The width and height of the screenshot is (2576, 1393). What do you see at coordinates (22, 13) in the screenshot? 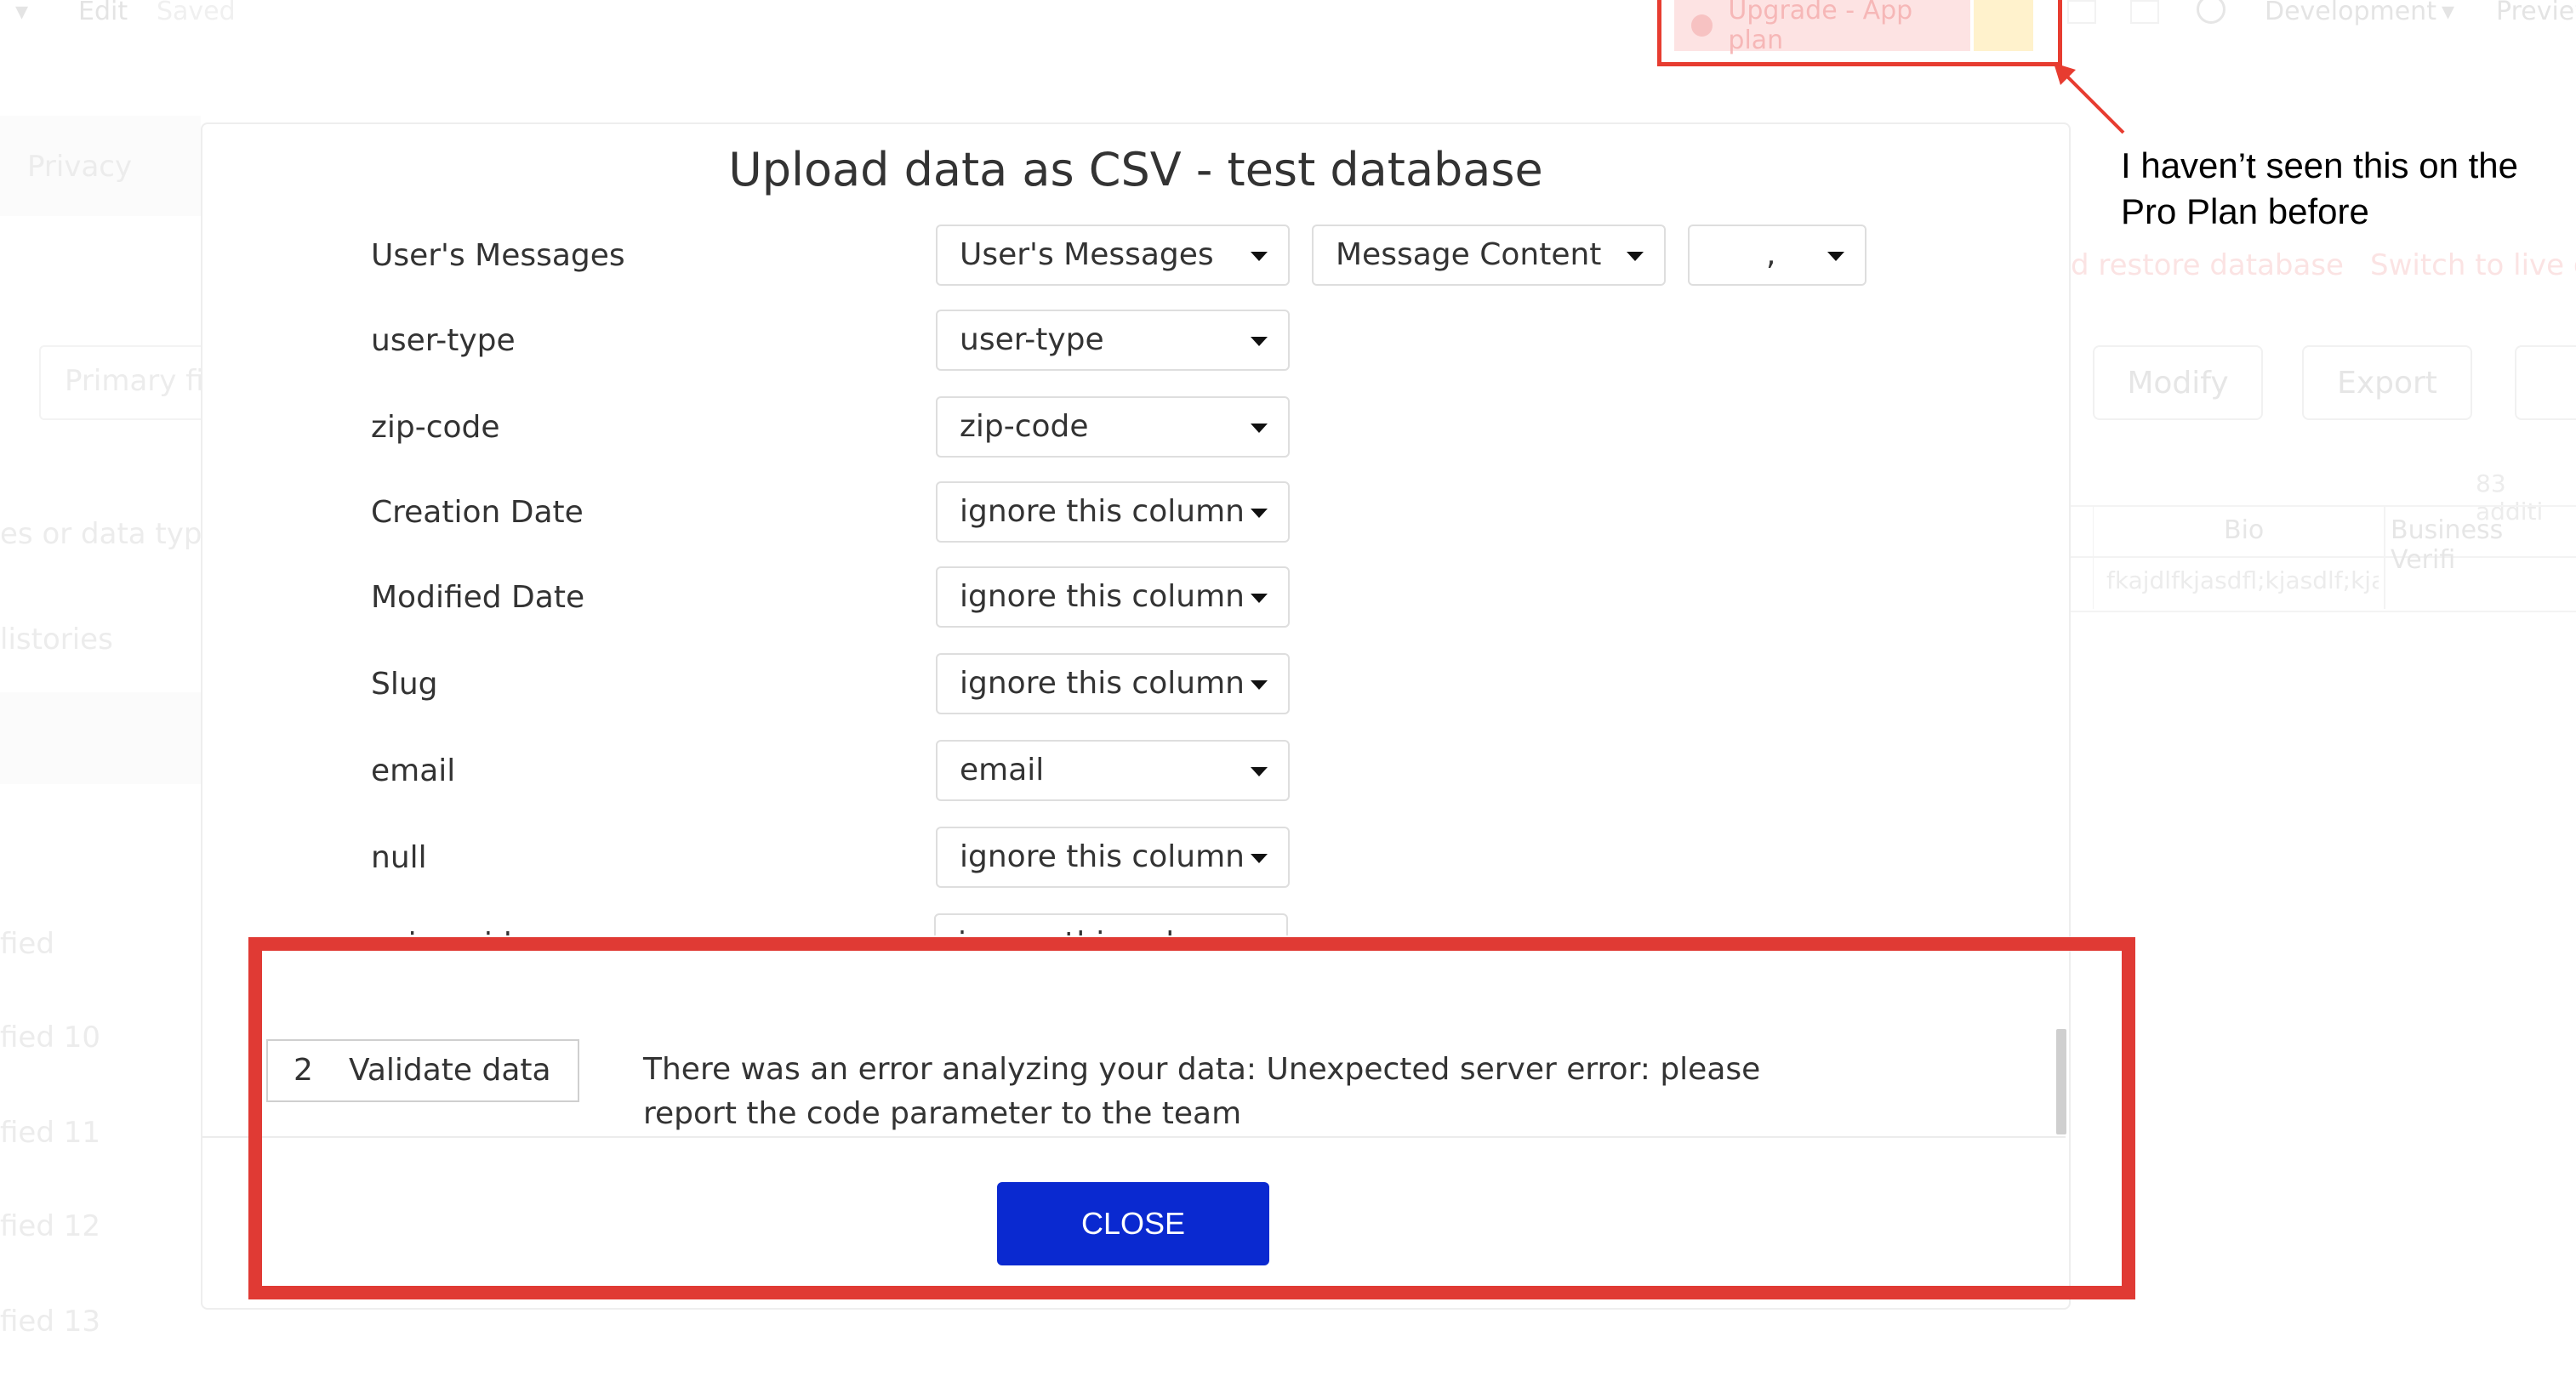
I see `dropdown-caret-icon: ▾` at bounding box center [22, 13].